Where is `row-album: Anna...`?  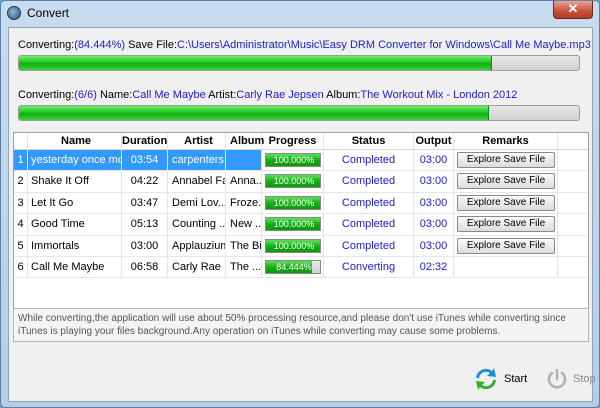
row-album: Anna... is located at coordinates (244, 181).